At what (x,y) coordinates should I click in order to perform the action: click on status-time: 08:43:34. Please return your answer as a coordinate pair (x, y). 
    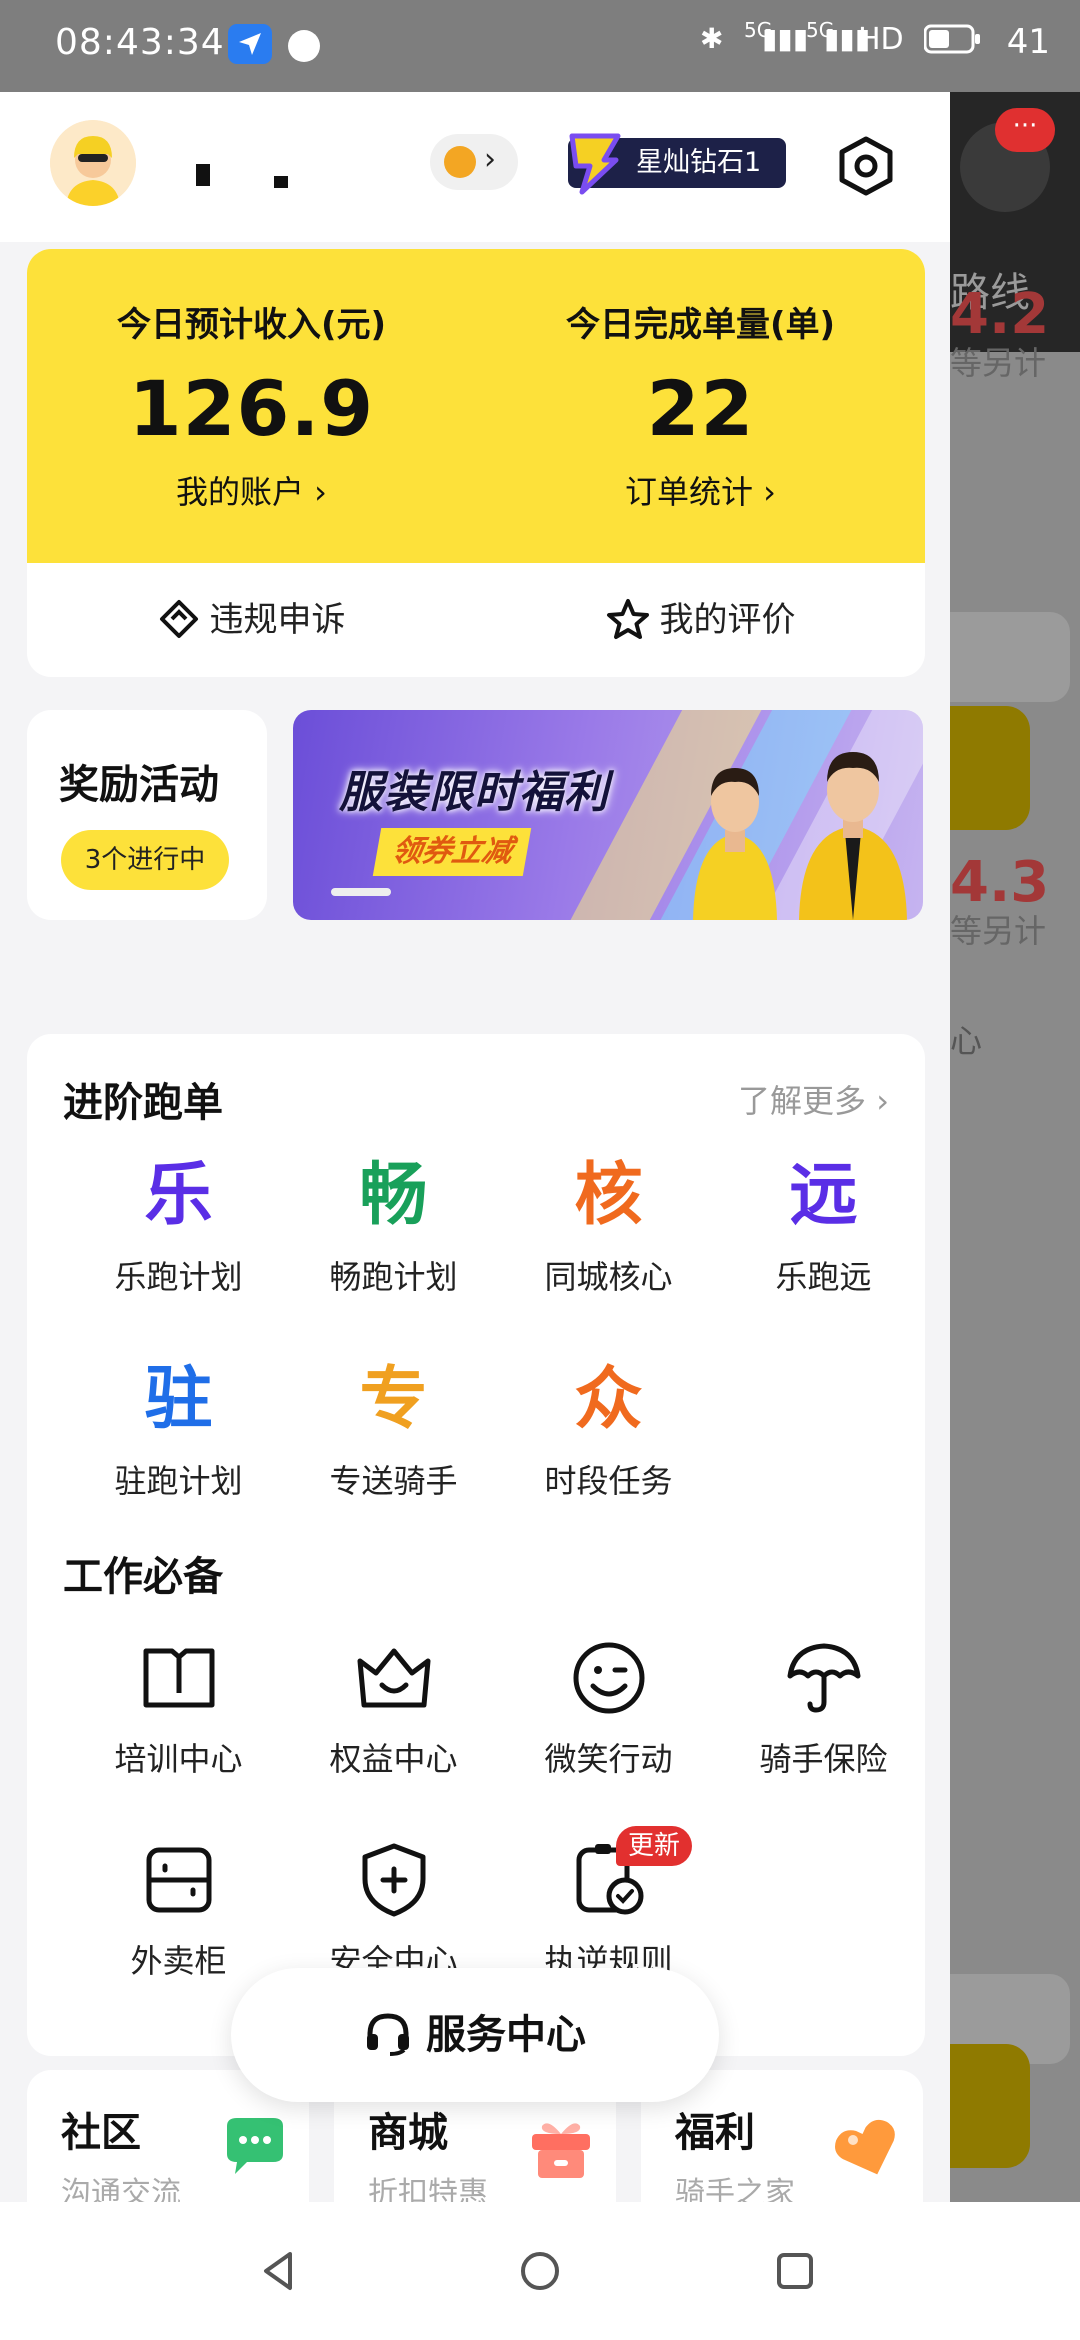
    Looking at the image, I should click on (140, 42).